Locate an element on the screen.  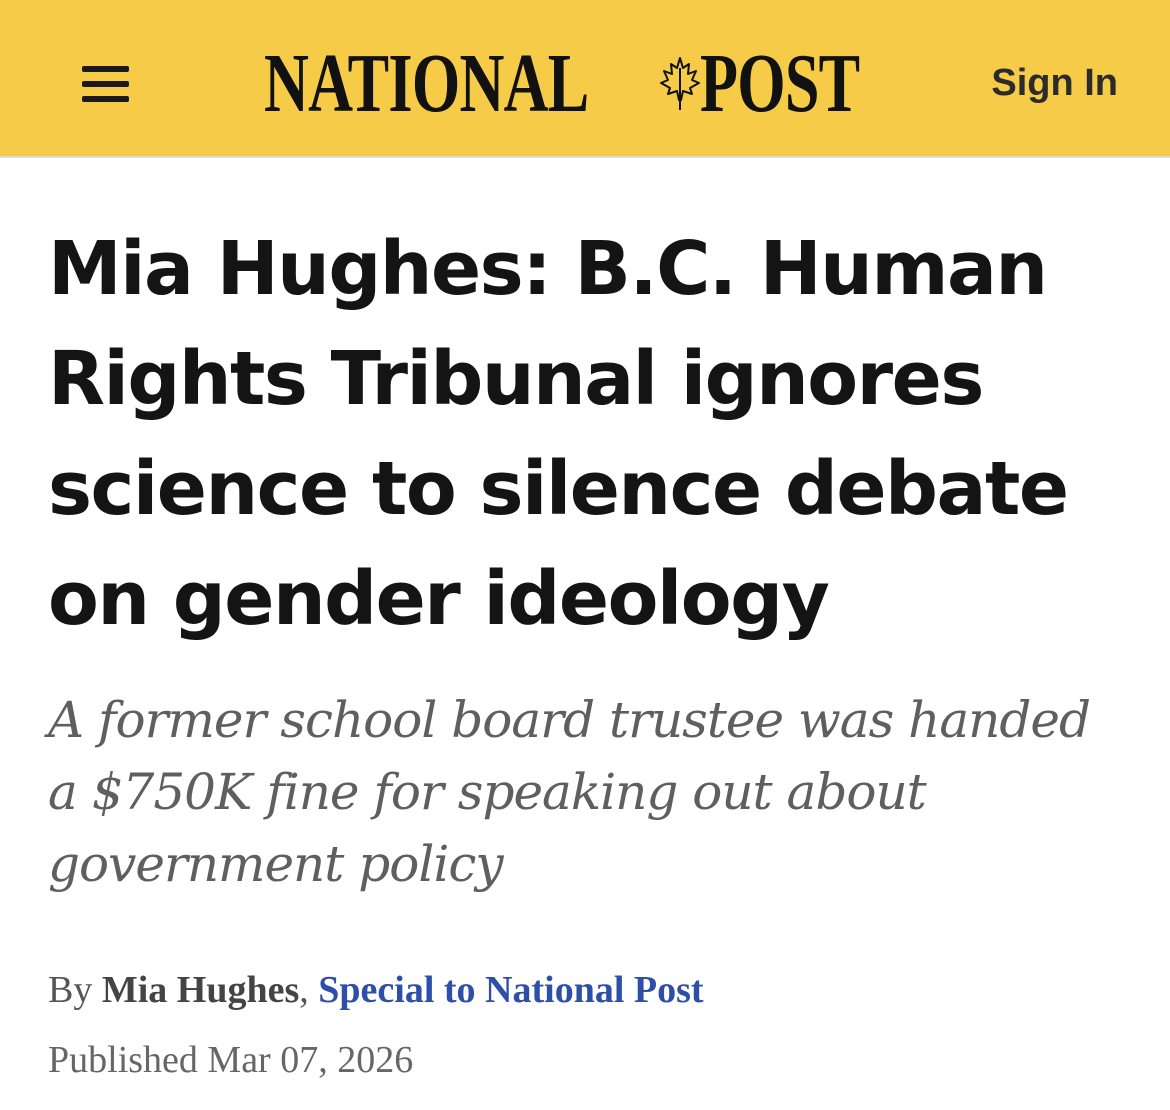
sign-in-button: Sign In is located at coordinates (1054, 83).